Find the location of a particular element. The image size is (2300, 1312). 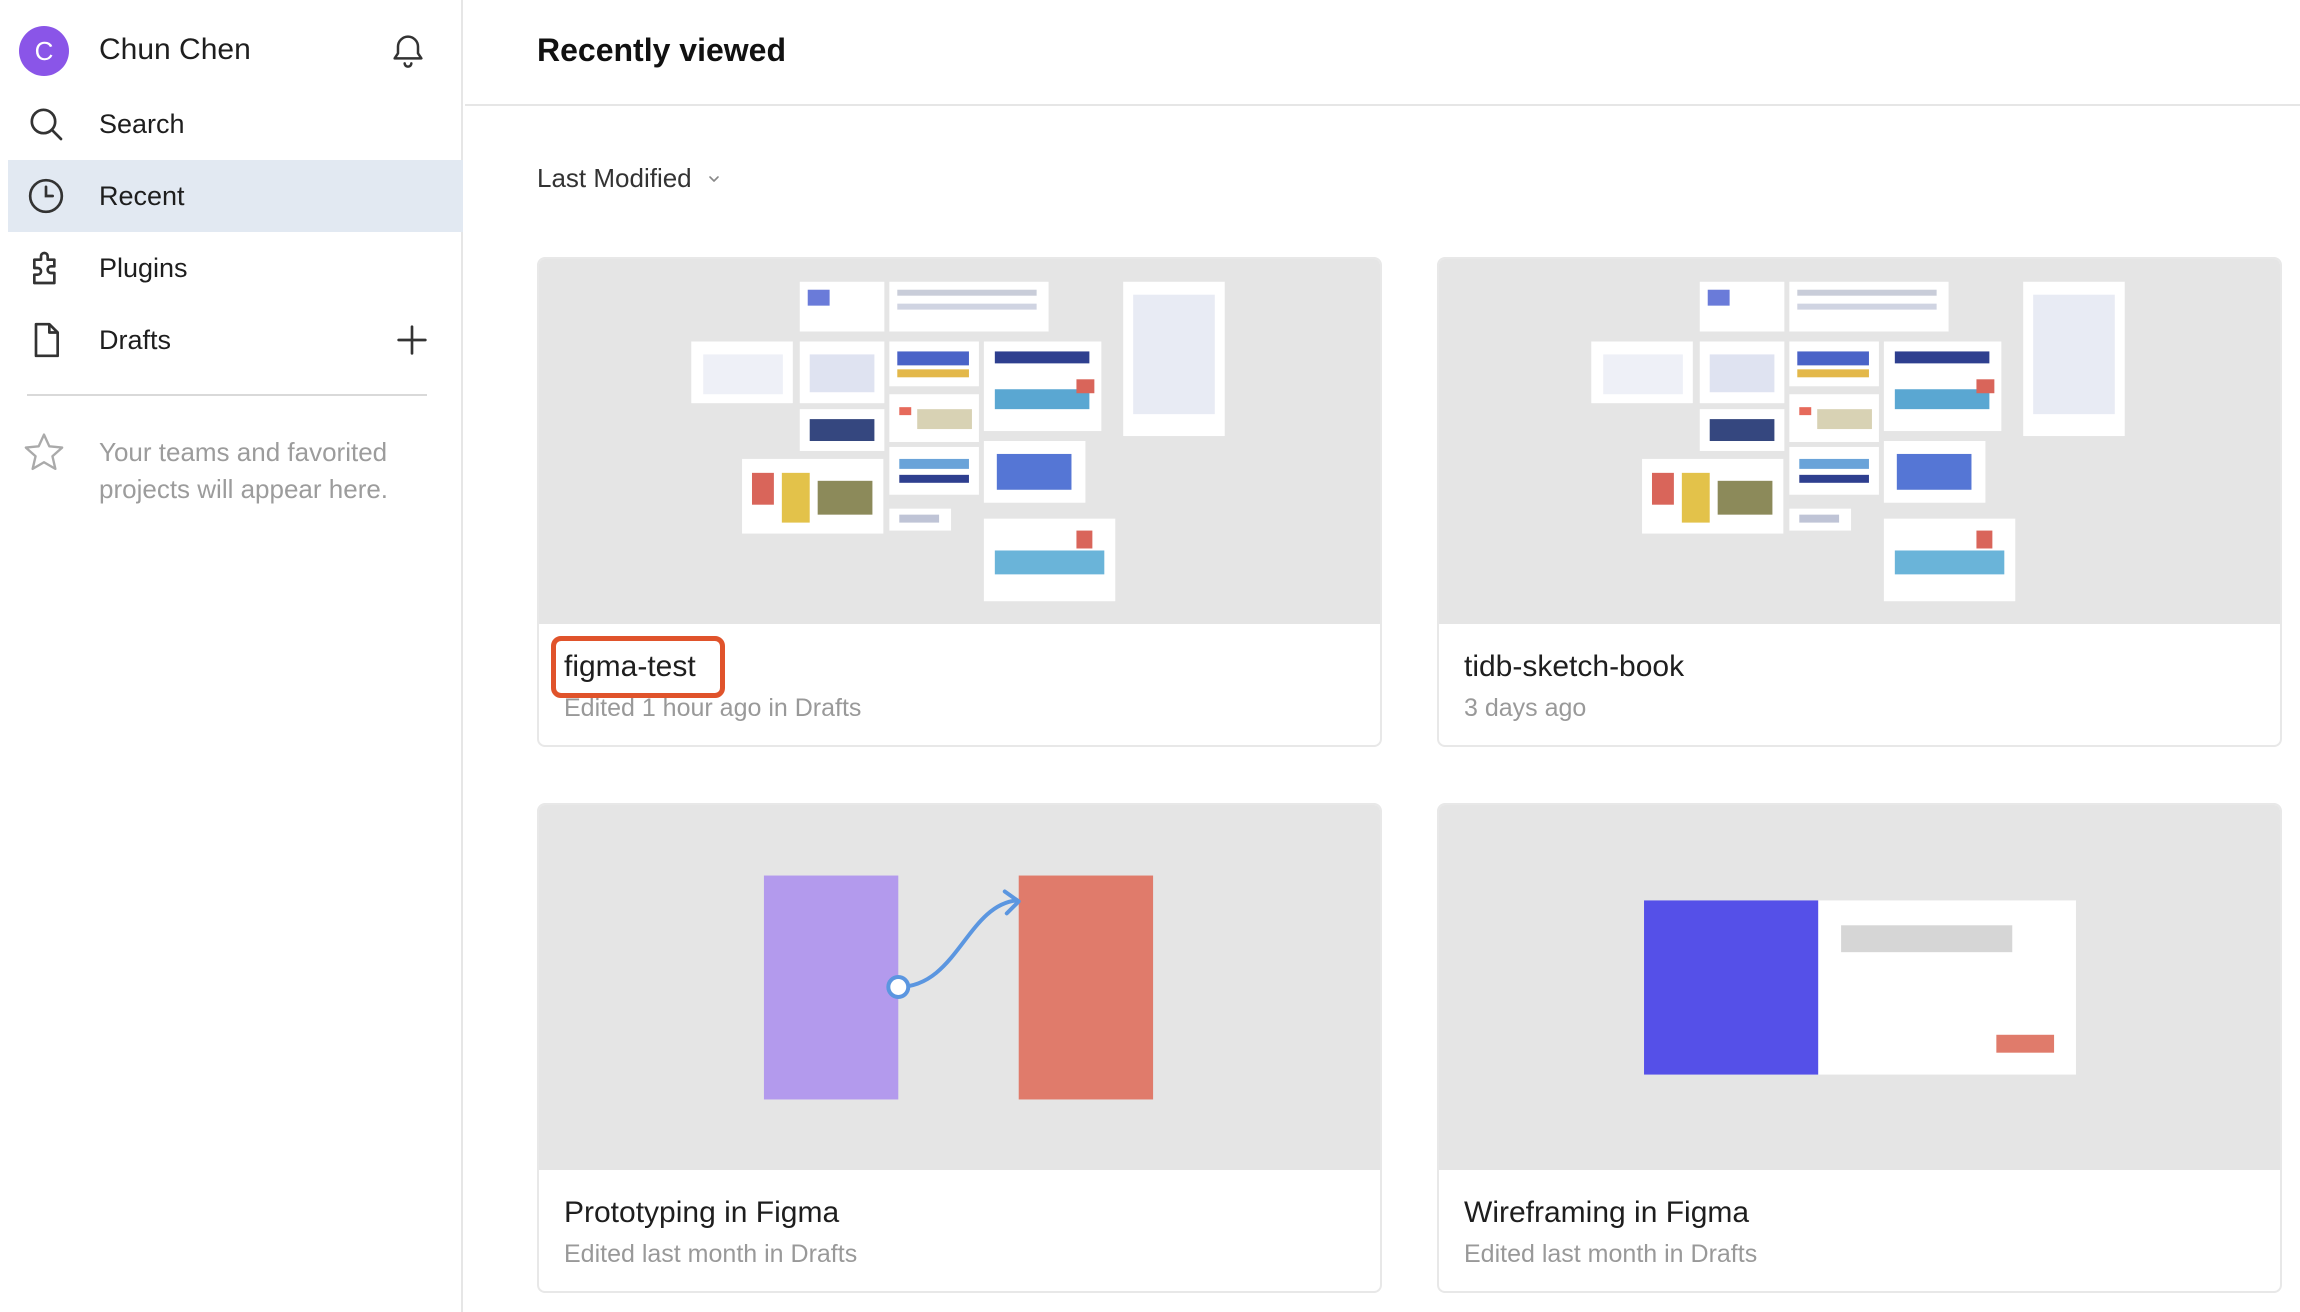

page-title: Recently viewed is located at coordinates (661, 50).